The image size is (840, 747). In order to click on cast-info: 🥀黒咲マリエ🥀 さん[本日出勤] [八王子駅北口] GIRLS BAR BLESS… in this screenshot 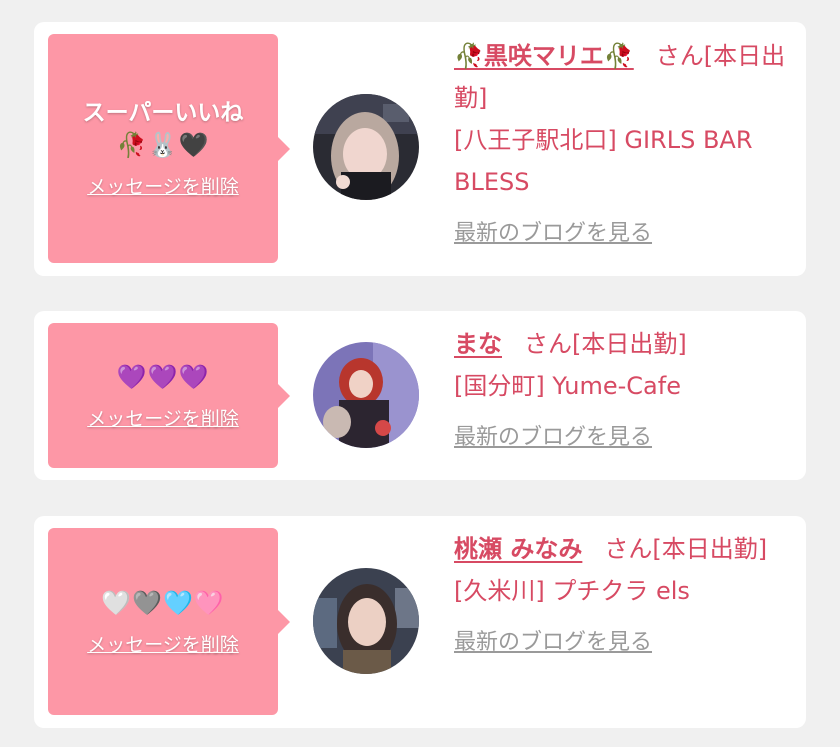, I will do `click(621, 145)`.